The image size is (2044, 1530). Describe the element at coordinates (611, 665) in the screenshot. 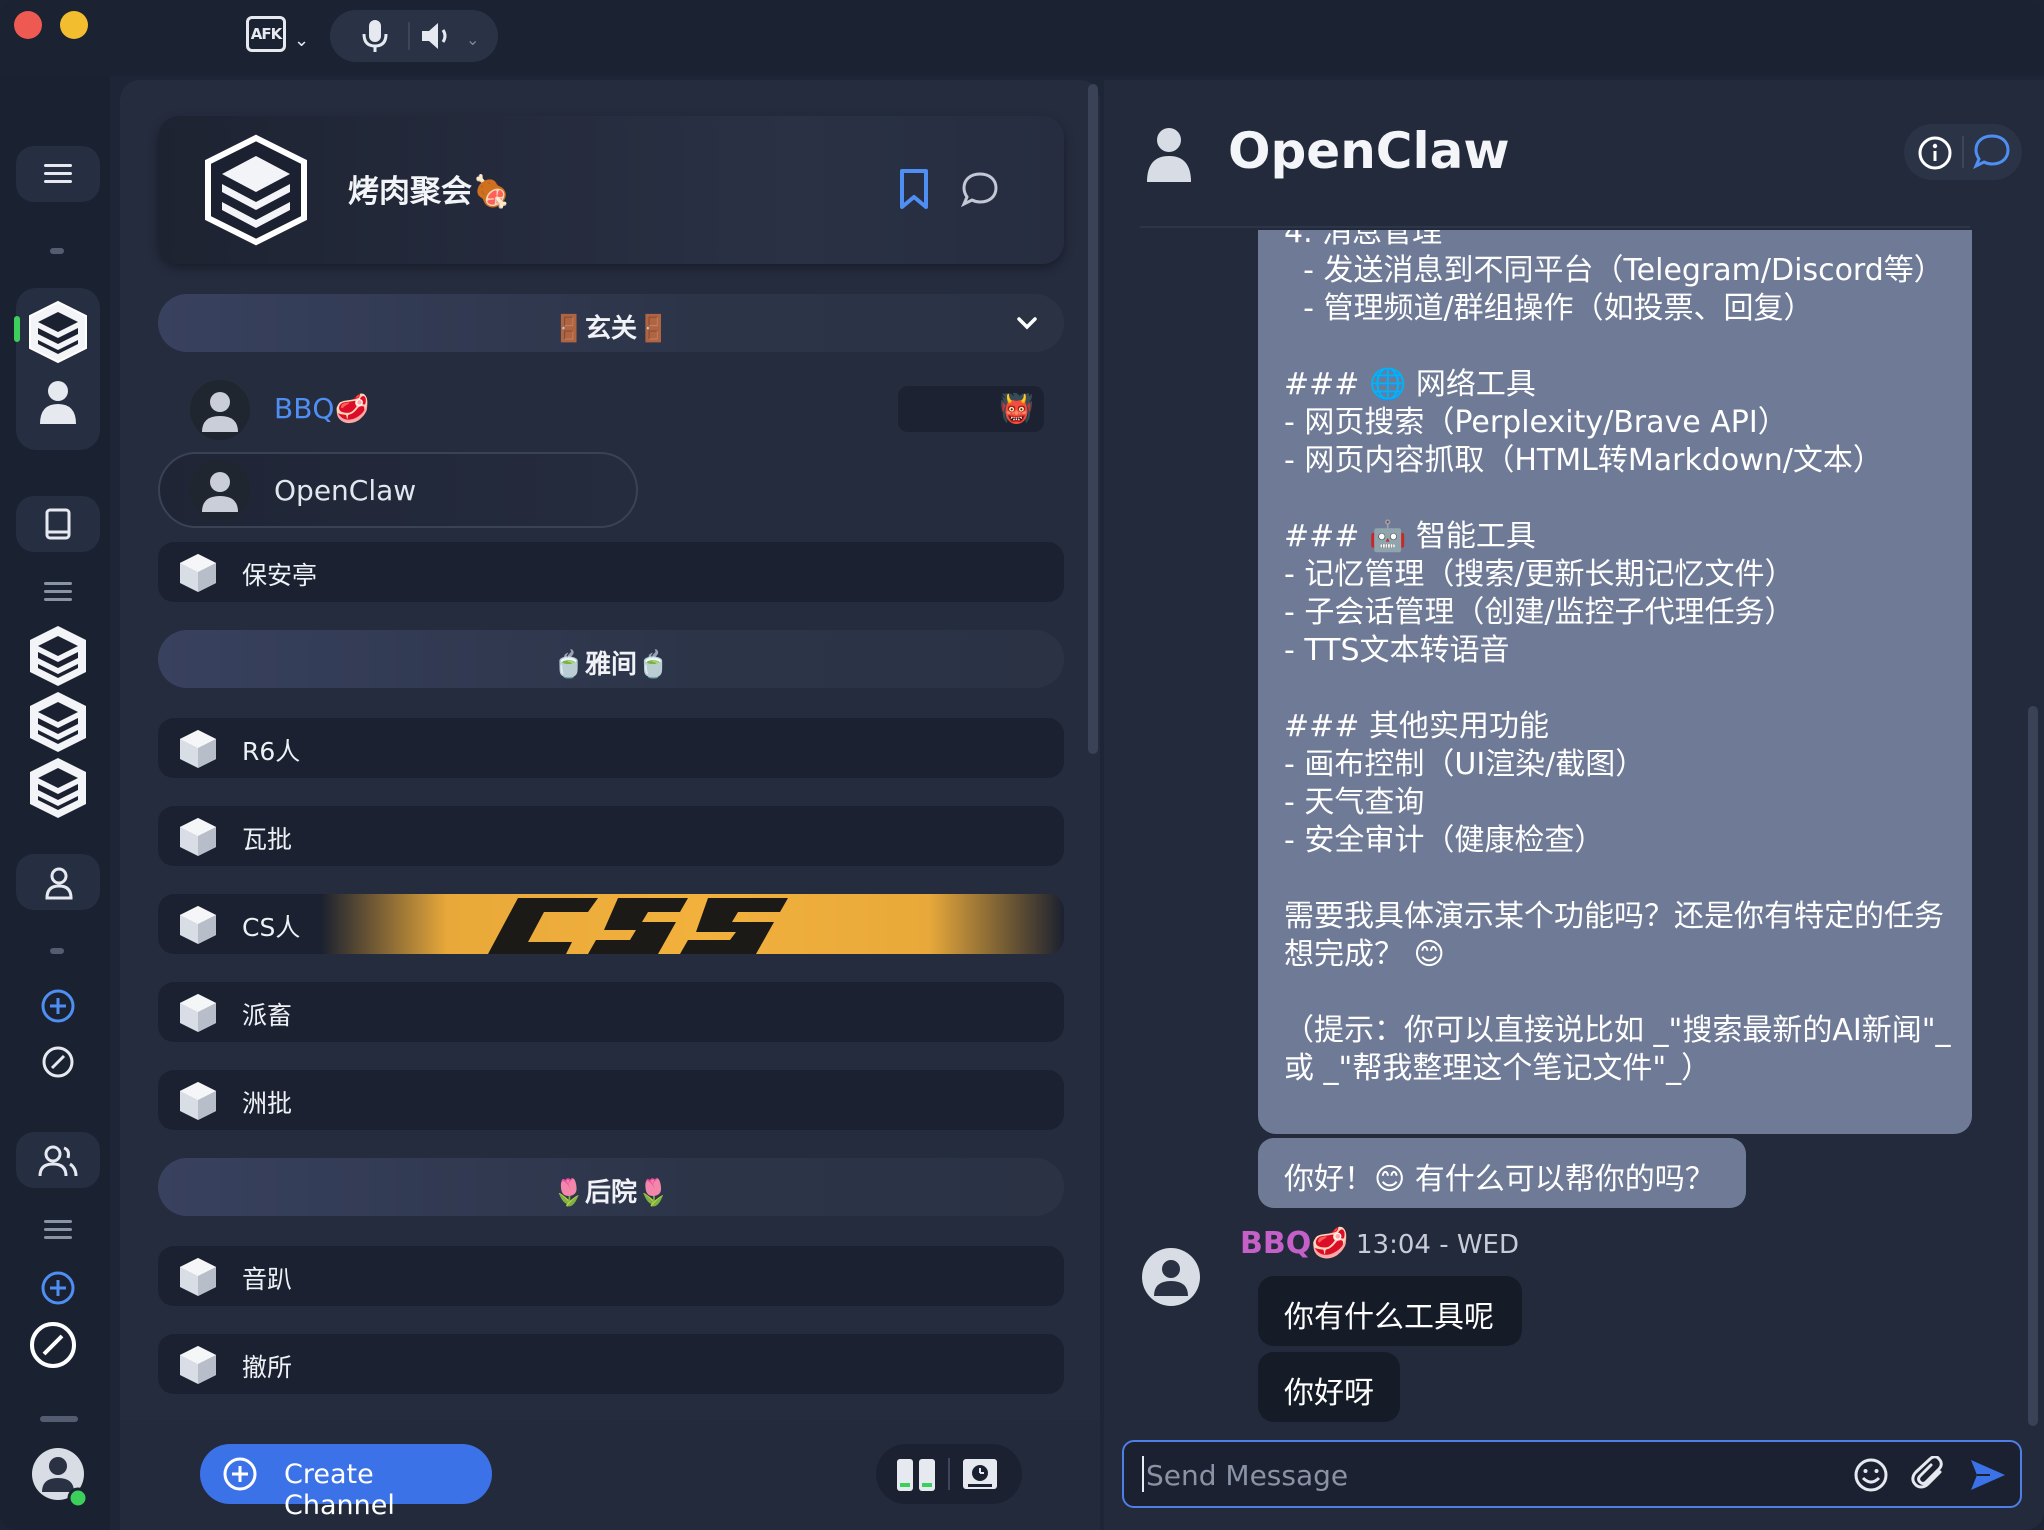

I see `category-label: 🍵雅间🍵` at that location.